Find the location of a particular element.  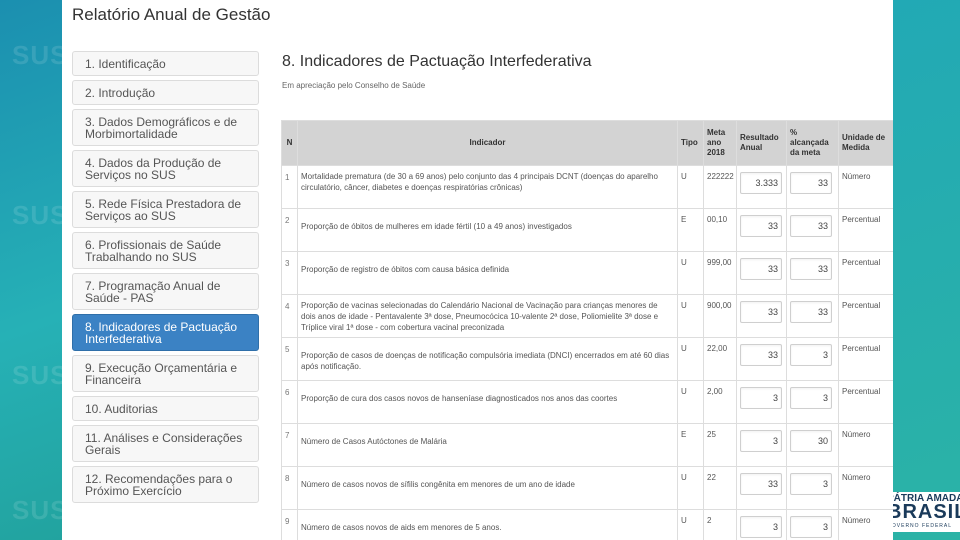

row-number: 9 is located at coordinates (289, 524).